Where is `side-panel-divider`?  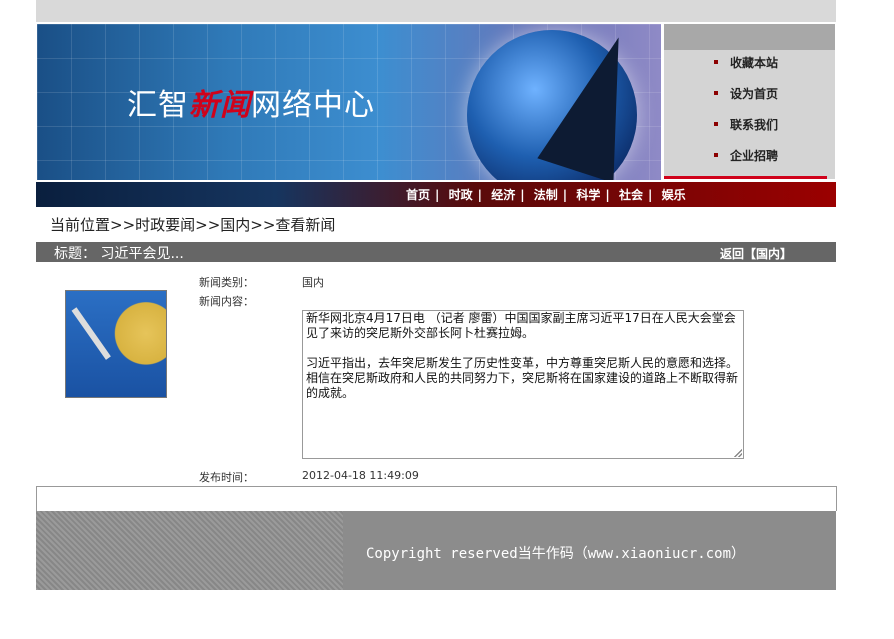 side-panel-divider is located at coordinates (745, 177).